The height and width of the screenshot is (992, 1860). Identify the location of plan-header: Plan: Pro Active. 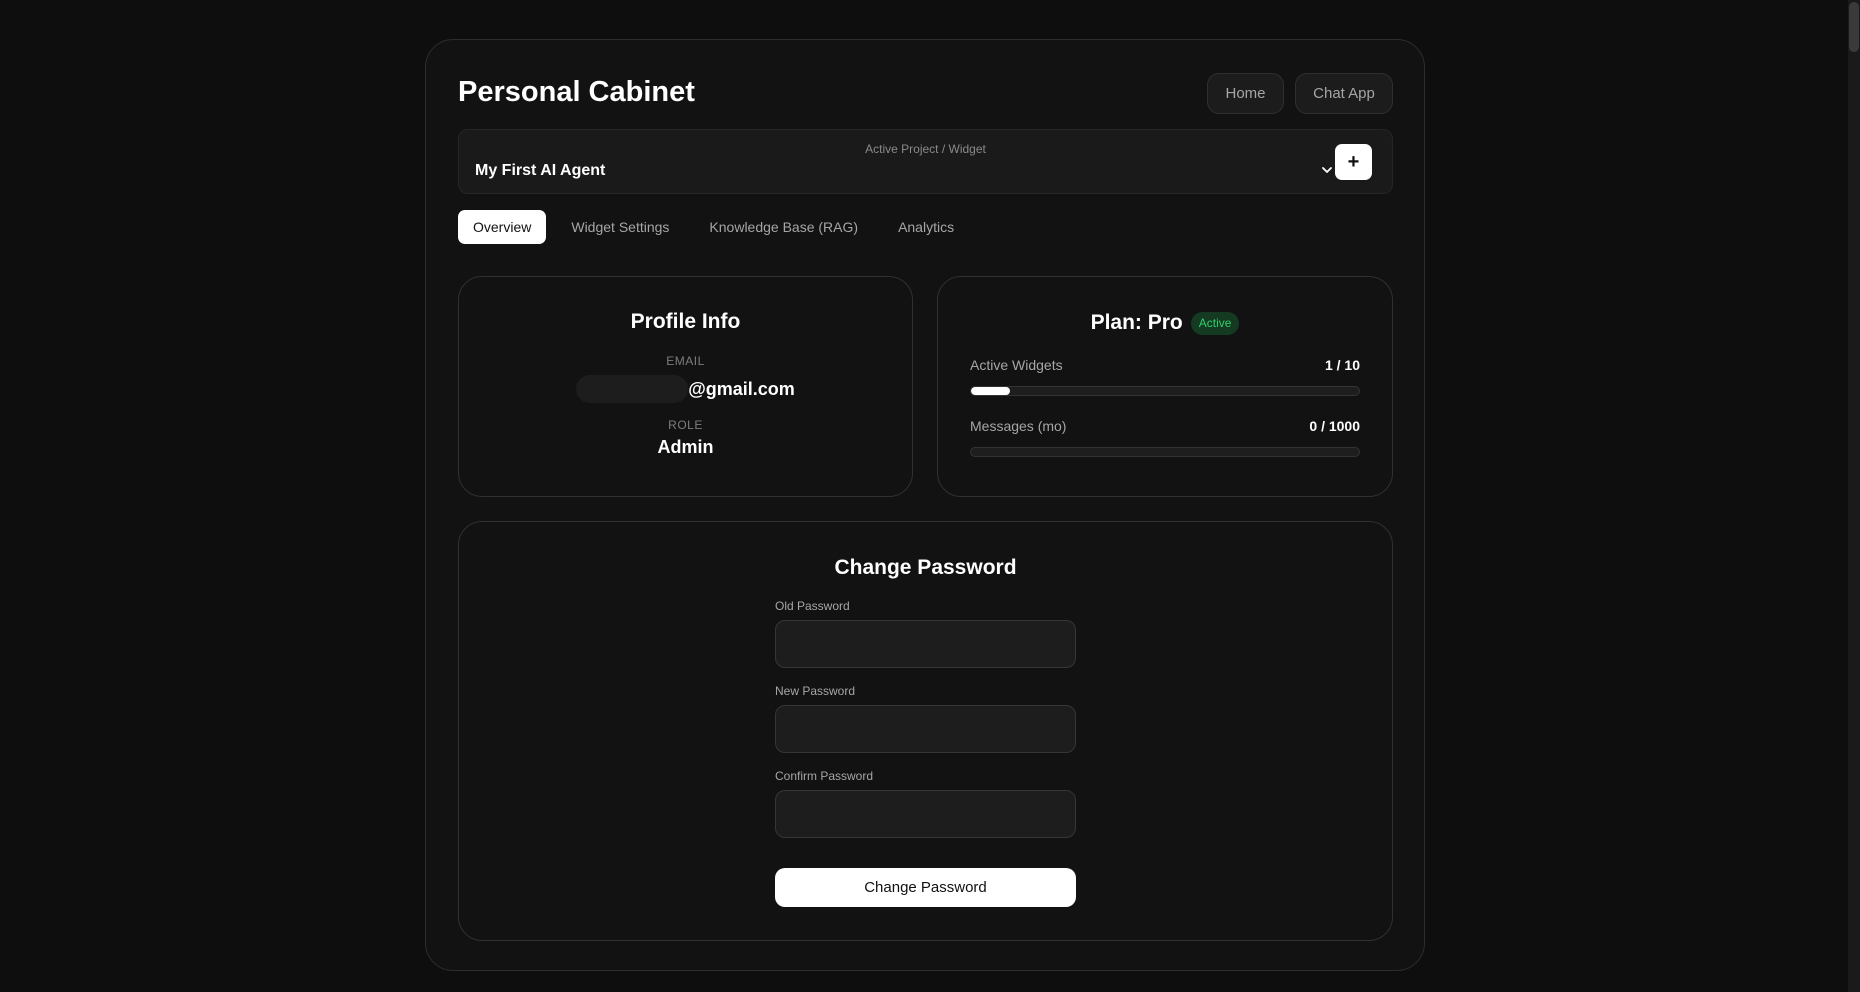
(1165, 323).